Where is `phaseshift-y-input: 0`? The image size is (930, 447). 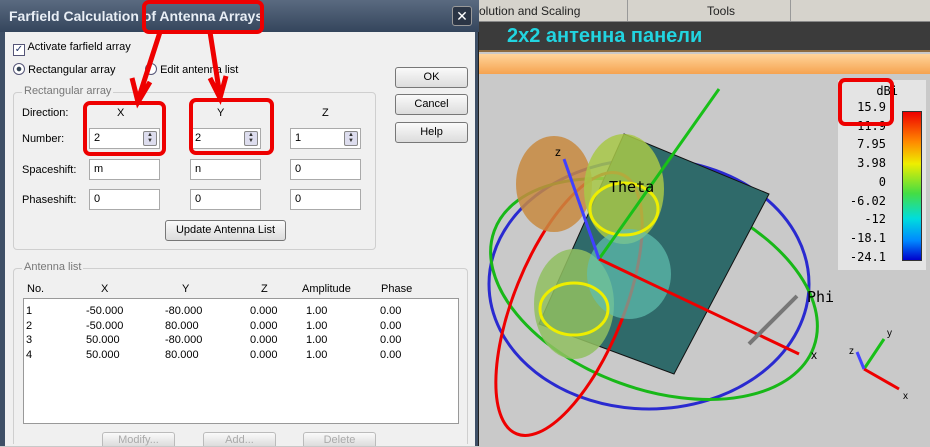 phaseshift-y-input: 0 is located at coordinates (225, 199).